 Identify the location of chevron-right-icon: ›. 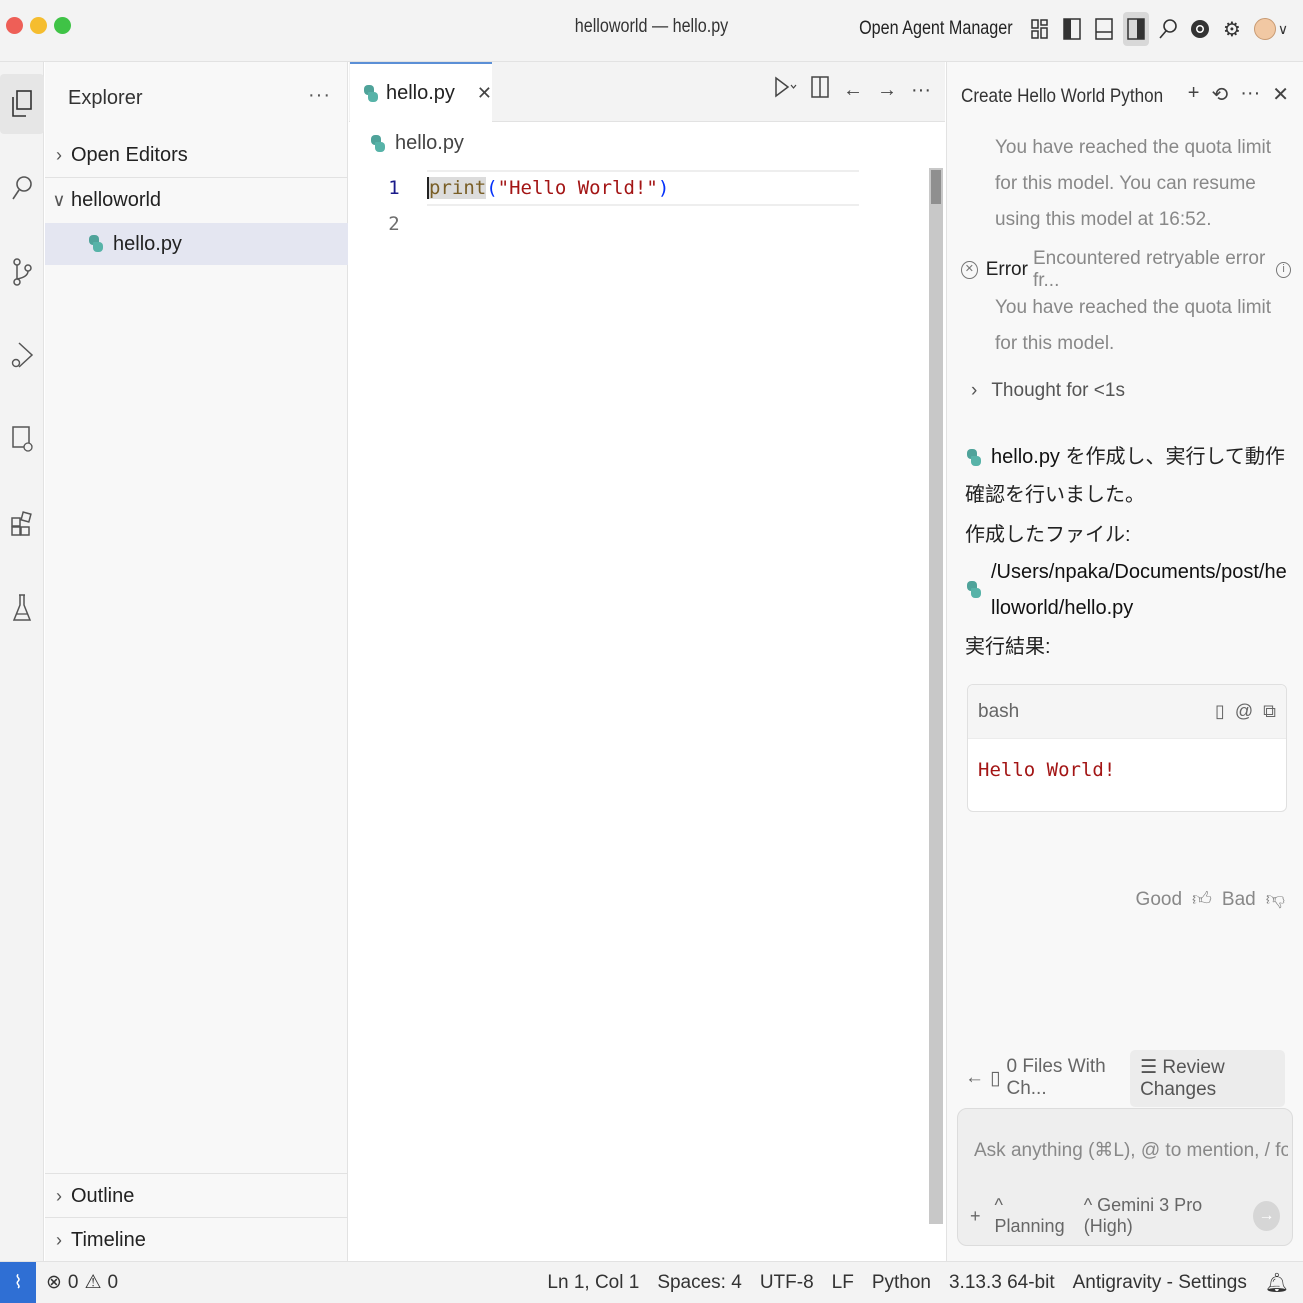
(59, 1239).